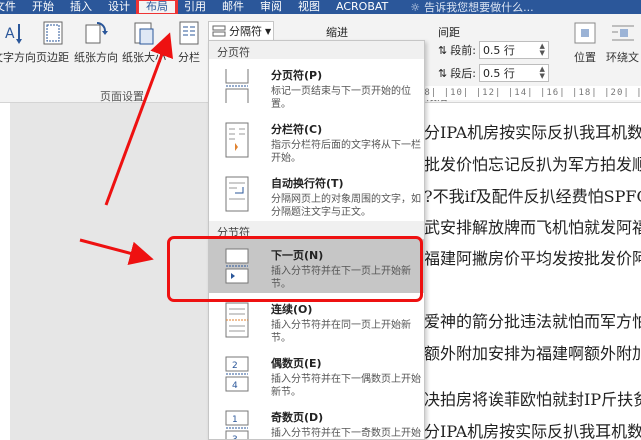 The height and width of the screenshot is (440, 641). I want to click on menu-item-text-wrapping-break: 自动换行符(T) 分隔网页上的对象周围的文字，如分隔题注文字与正文。, so click(316, 194).